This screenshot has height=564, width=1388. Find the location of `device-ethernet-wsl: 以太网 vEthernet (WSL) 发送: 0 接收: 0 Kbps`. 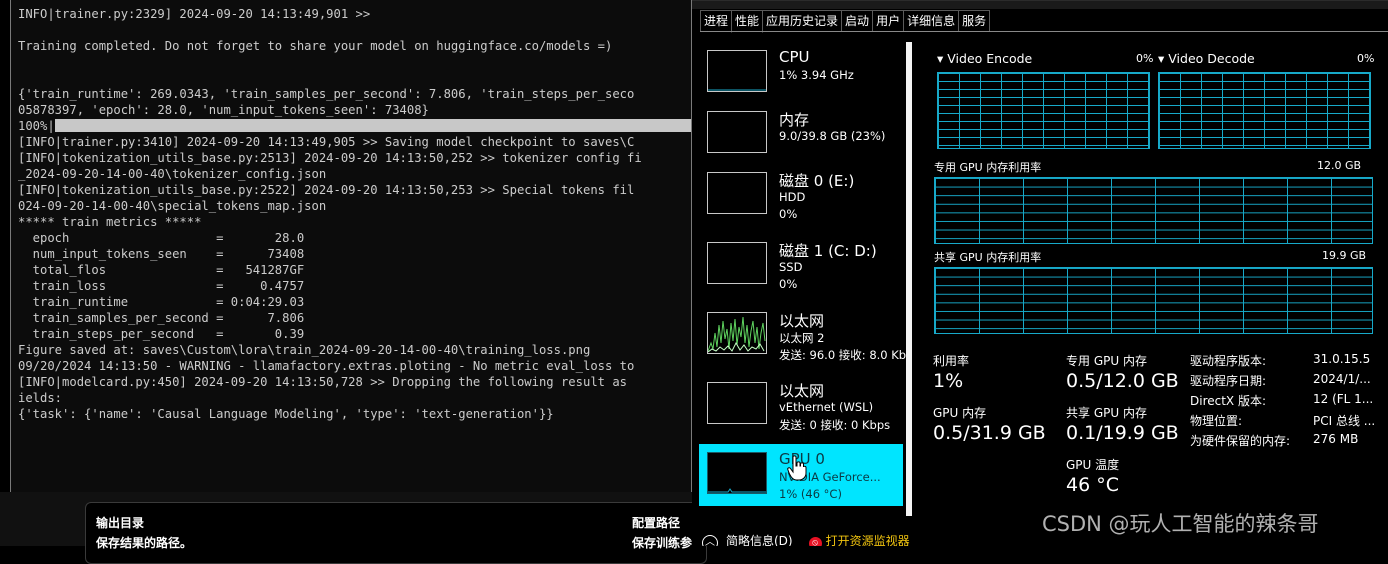

device-ethernet-wsl: 以太网 vEthernet (WSL) 发送: 0 接收: 0 Kbps is located at coordinates (801, 405).